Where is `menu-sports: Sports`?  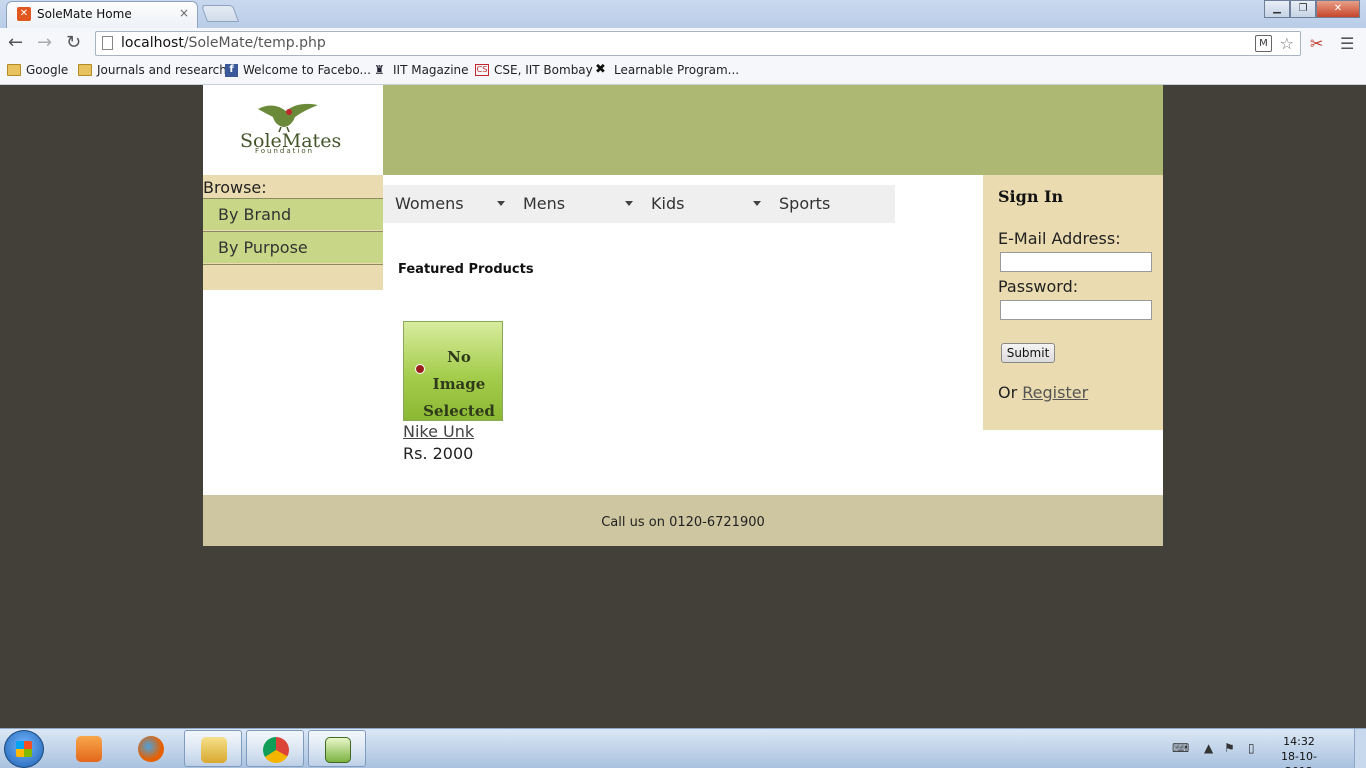
menu-sports: Sports is located at coordinates (804, 204).